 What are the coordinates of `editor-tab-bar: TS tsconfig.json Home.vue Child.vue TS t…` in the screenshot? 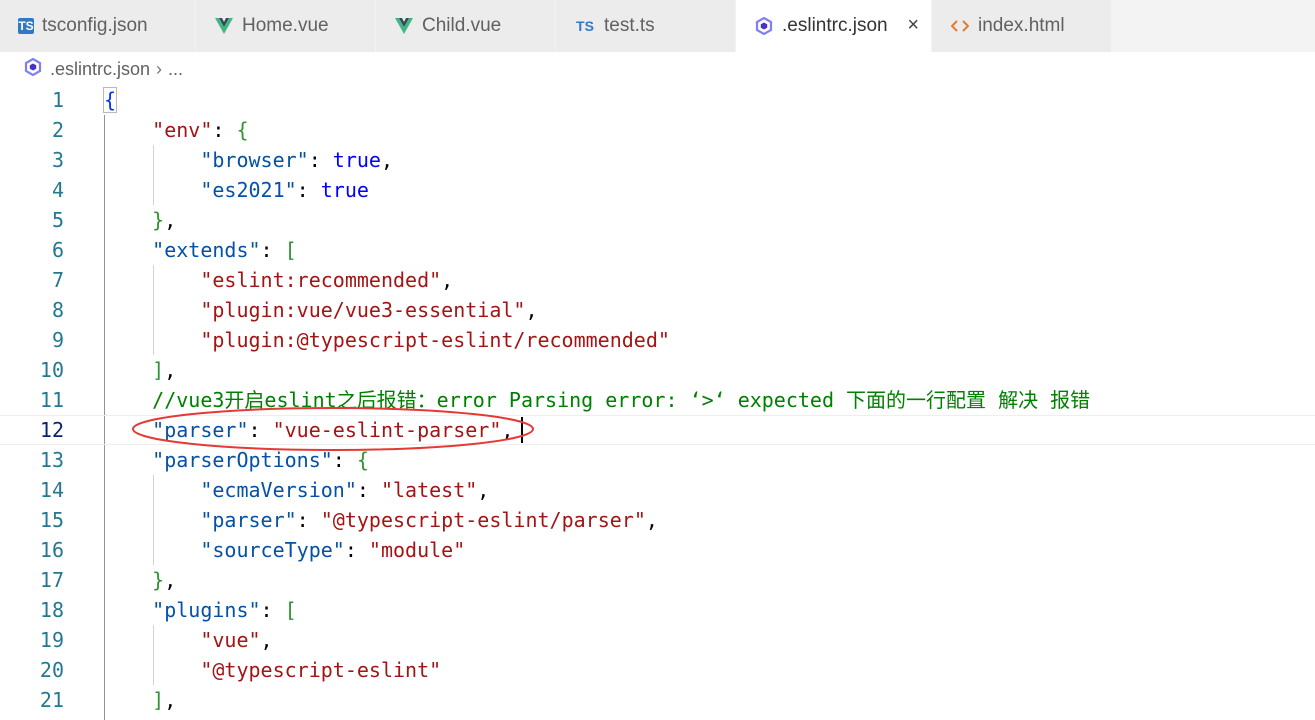 It's located at (657, 26).